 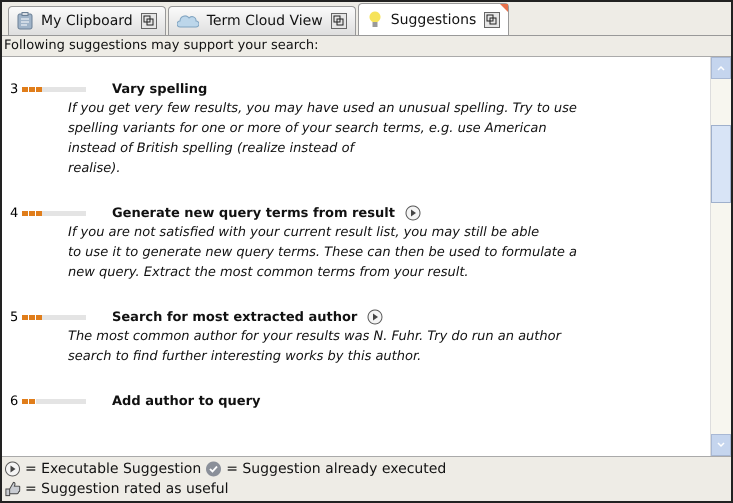 I want to click on suggestion-description: realise)., so click(x=95, y=169).